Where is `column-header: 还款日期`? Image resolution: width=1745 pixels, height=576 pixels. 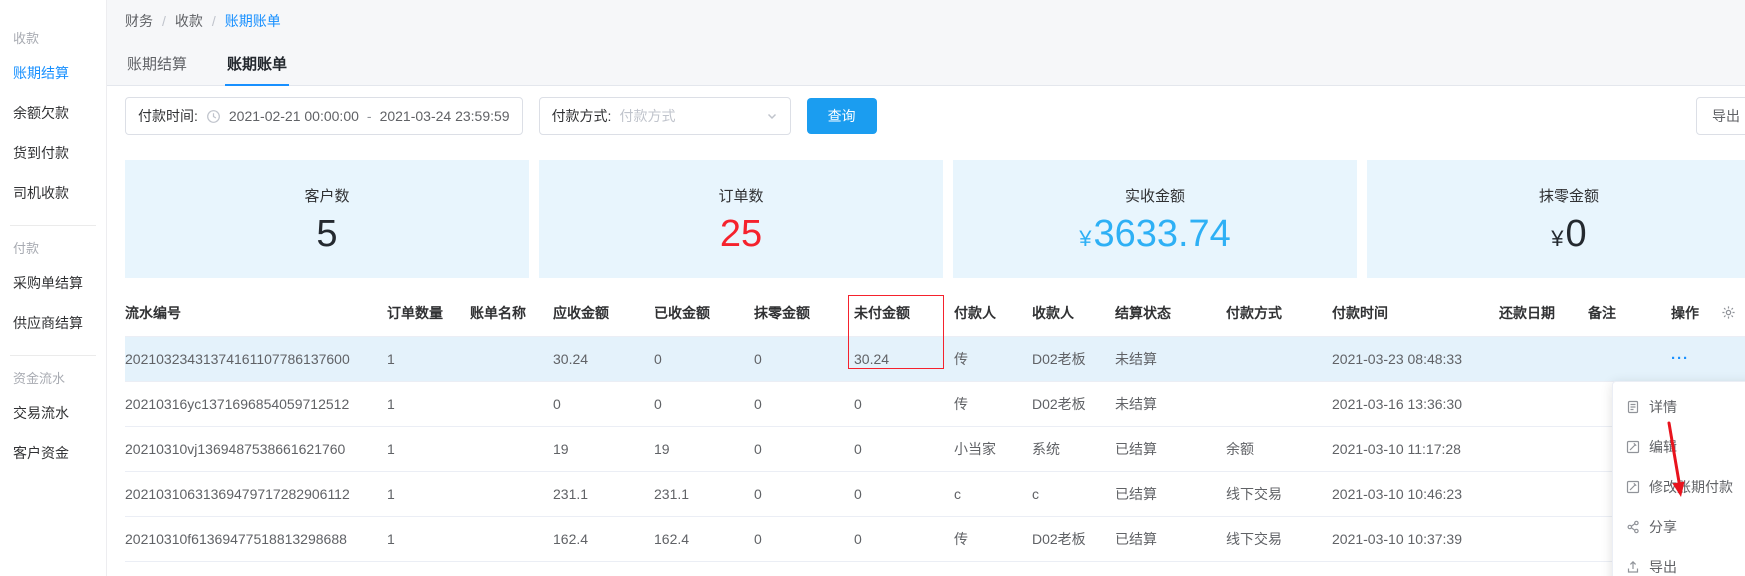 column-header: 还款日期 is located at coordinates (1543, 313).